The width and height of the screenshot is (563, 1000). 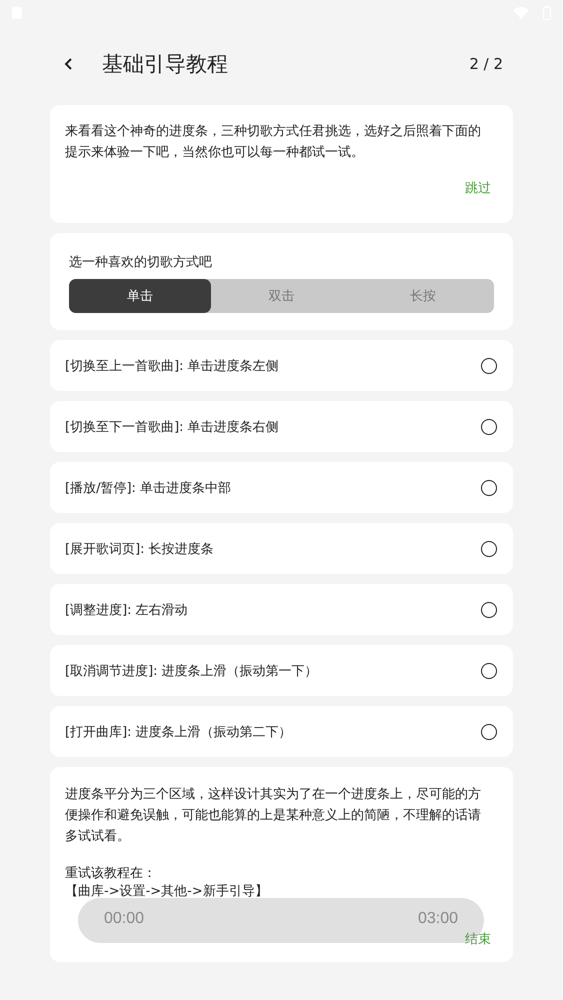 I want to click on gesture-row: [打开曲库]: 进度条上滑（振动第二下）, so click(x=281, y=731).